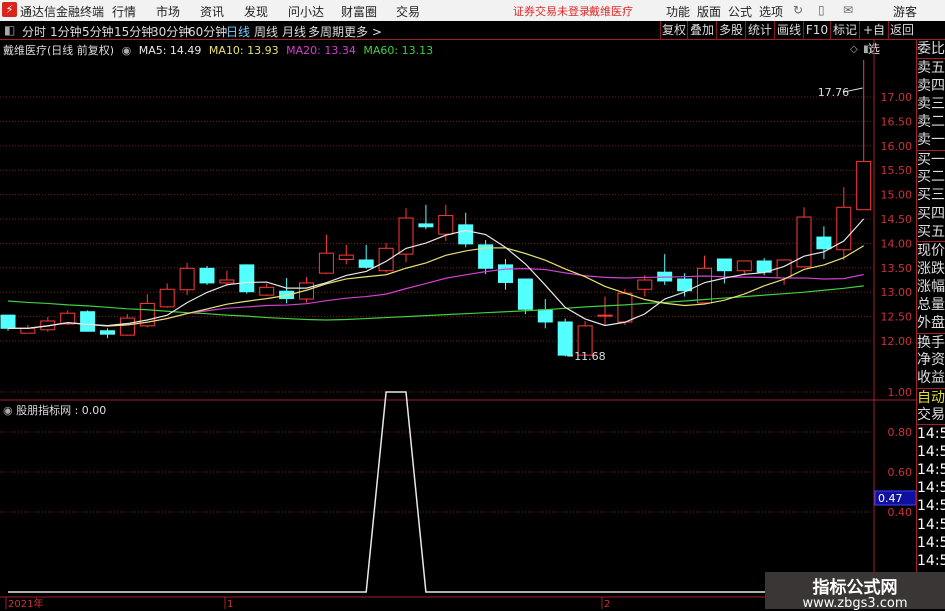 This screenshot has height=611, width=945. What do you see at coordinates (931, 305) in the screenshot?
I see `quote-label: 总量` at bounding box center [931, 305].